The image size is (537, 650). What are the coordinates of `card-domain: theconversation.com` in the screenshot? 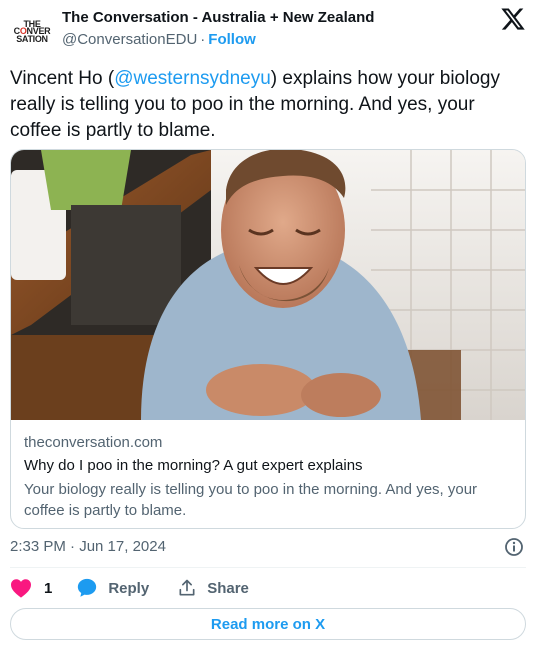 It's located at (93, 442).